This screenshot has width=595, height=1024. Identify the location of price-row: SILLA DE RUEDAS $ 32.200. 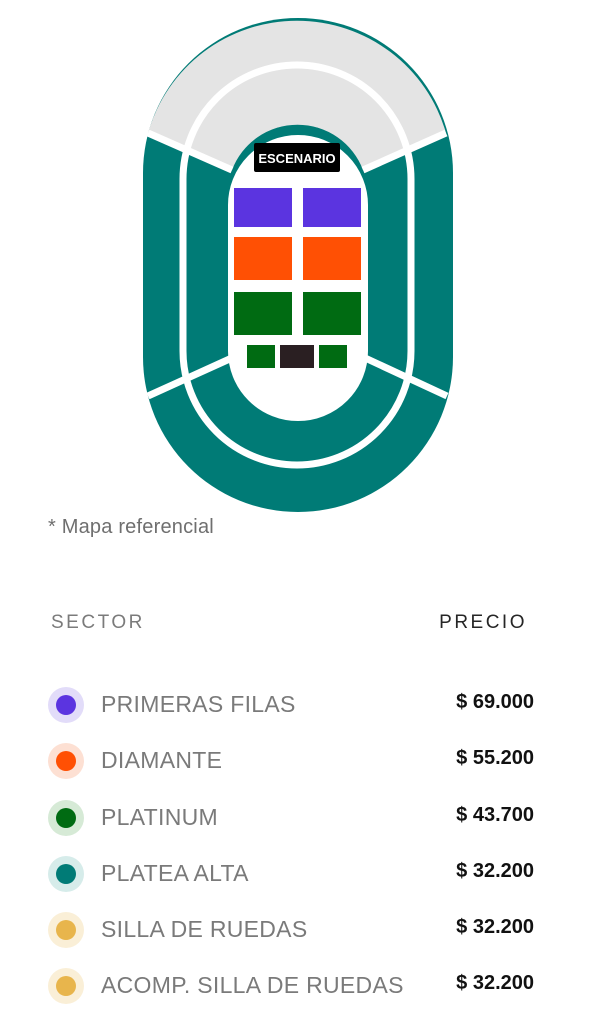
(297, 929).